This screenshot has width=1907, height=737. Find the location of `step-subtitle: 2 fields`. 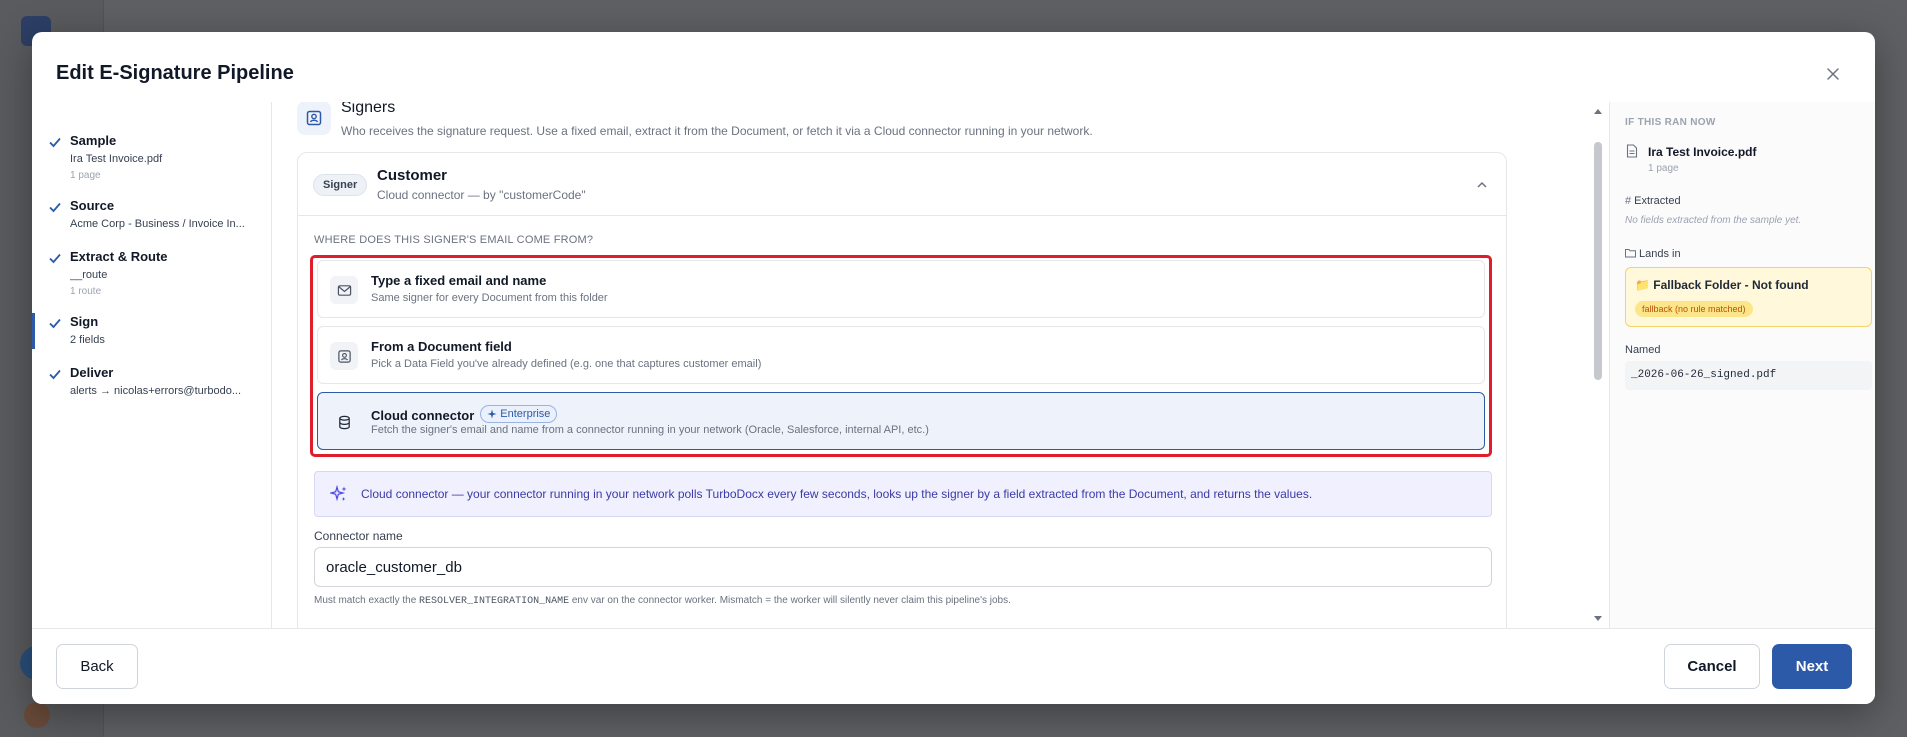

step-subtitle: 2 fields is located at coordinates (87, 340).